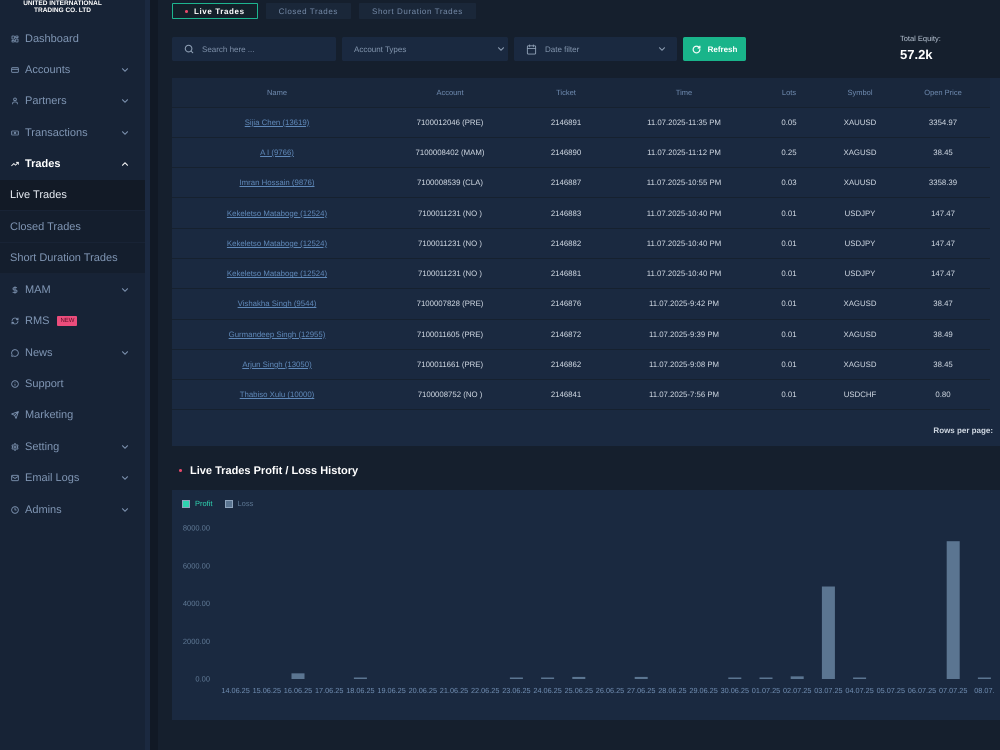 The height and width of the screenshot is (750, 1000). I want to click on tab: Closed Trades, so click(309, 11).